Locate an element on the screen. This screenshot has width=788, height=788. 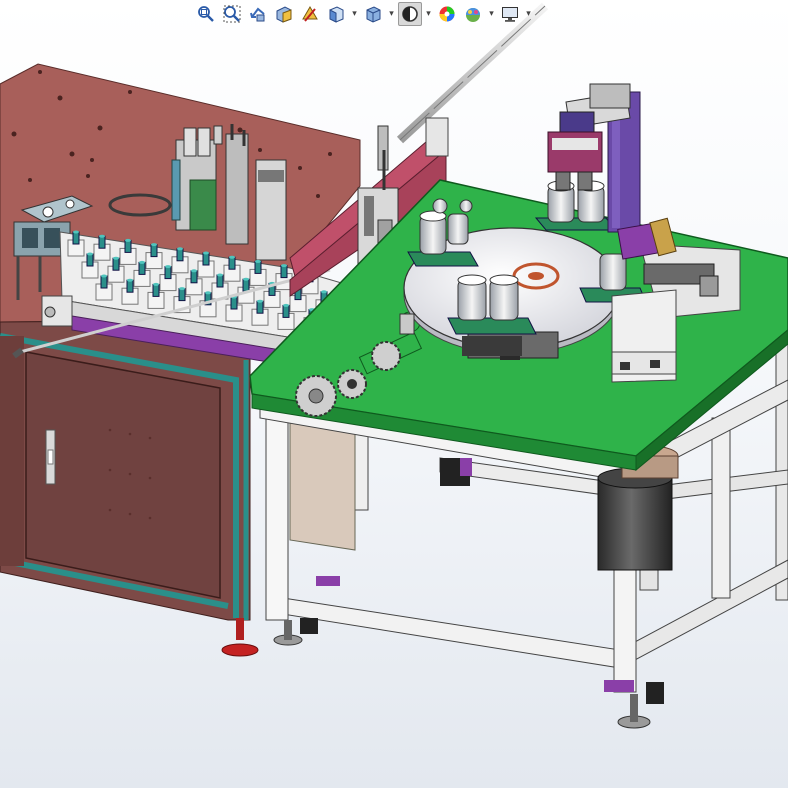
previous-view-button is located at coordinates (258, 14).